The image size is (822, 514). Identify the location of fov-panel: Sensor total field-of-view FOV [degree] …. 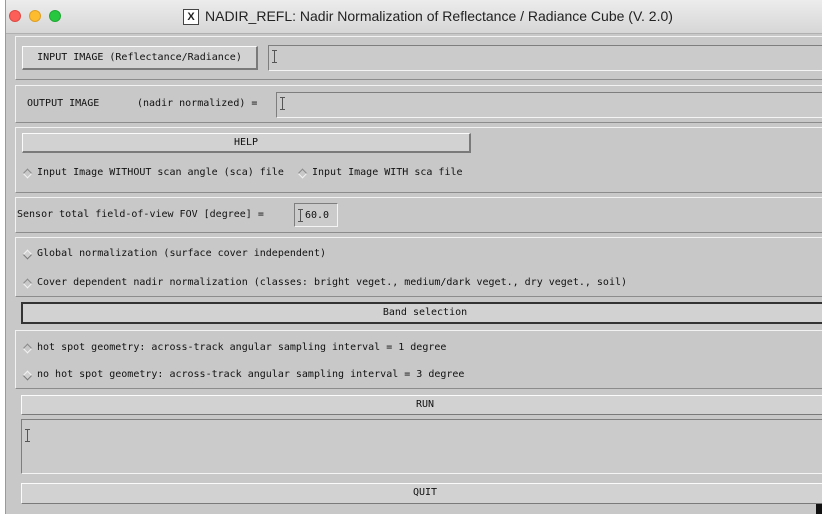
(418, 215).